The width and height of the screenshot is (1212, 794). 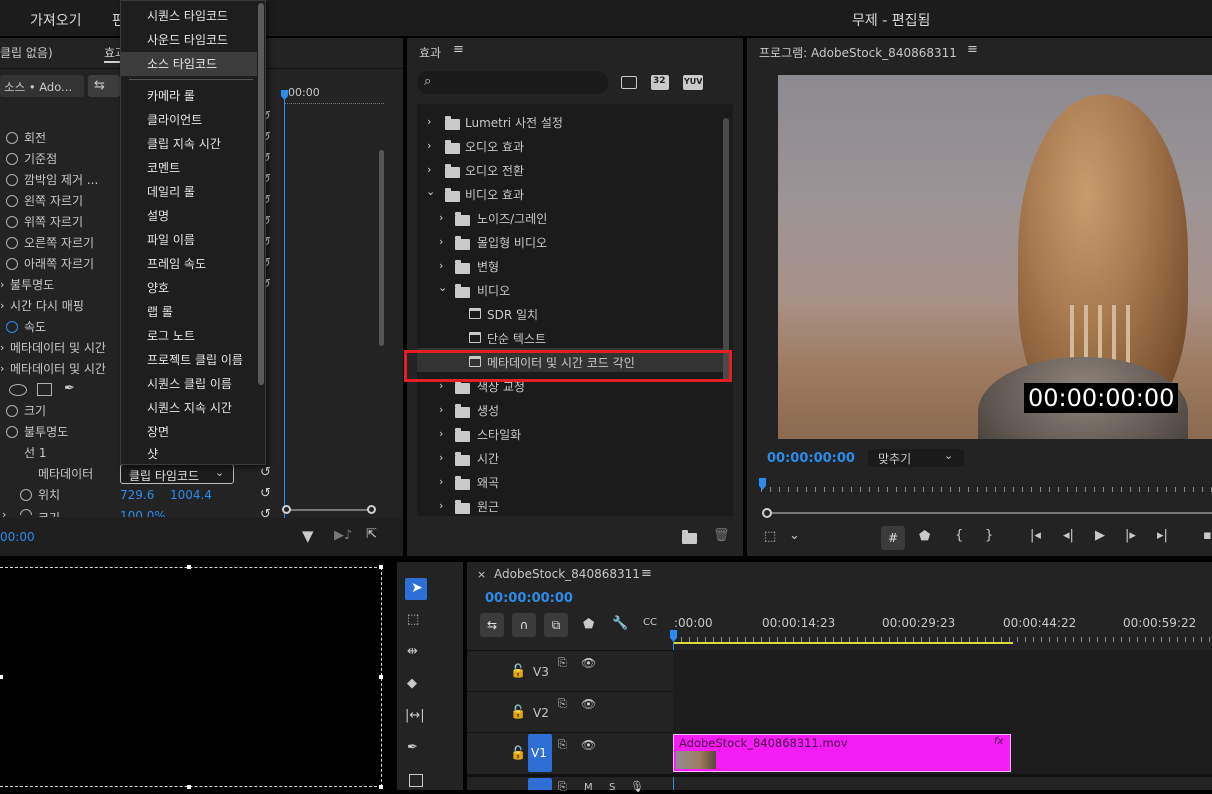 What do you see at coordinates (512, 242) in the screenshot?
I see `tree-immersive-video: 몰입형 비디오` at bounding box center [512, 242].